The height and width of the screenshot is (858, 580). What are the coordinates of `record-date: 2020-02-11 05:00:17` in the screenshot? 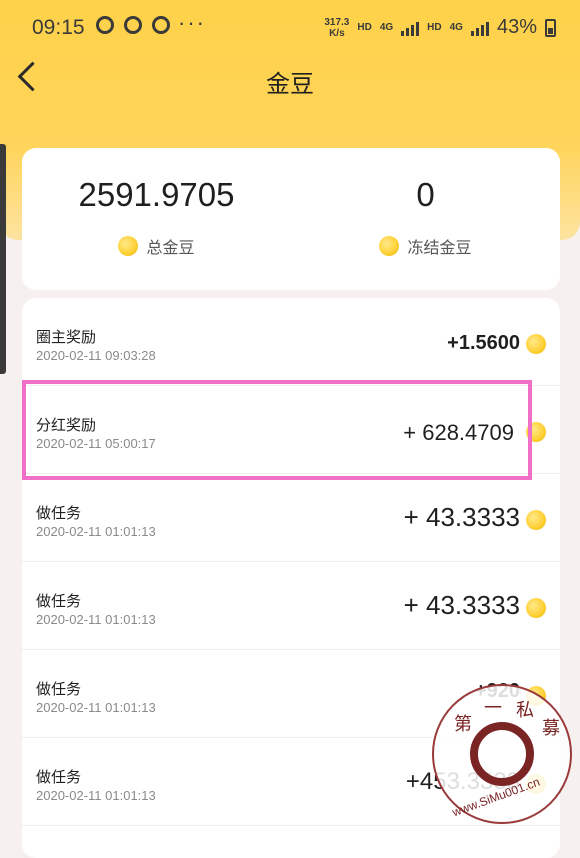 It's located at (96, 443).